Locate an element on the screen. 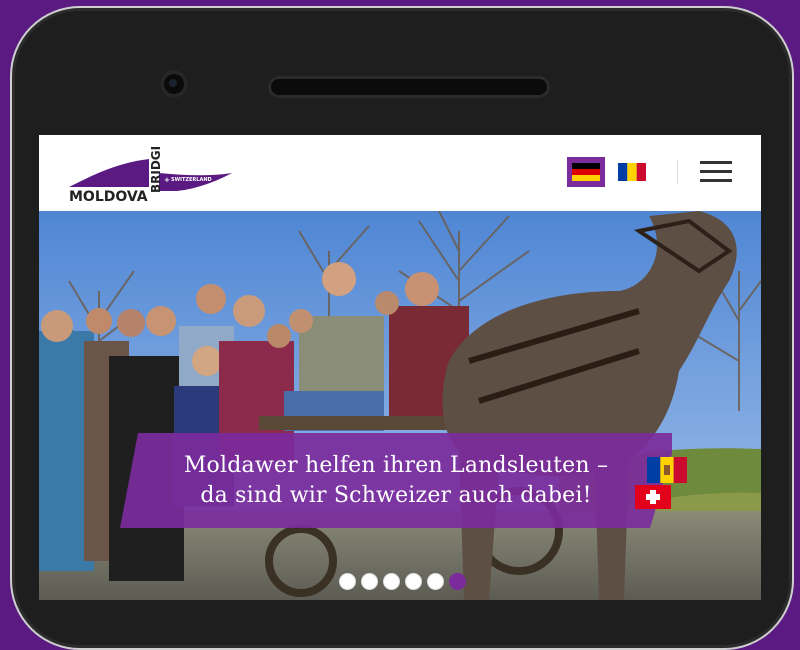  moldova-bridge-logo: MOLDOVA BRIDGE SWITZERLAND + is located at coordinates (152, 176).